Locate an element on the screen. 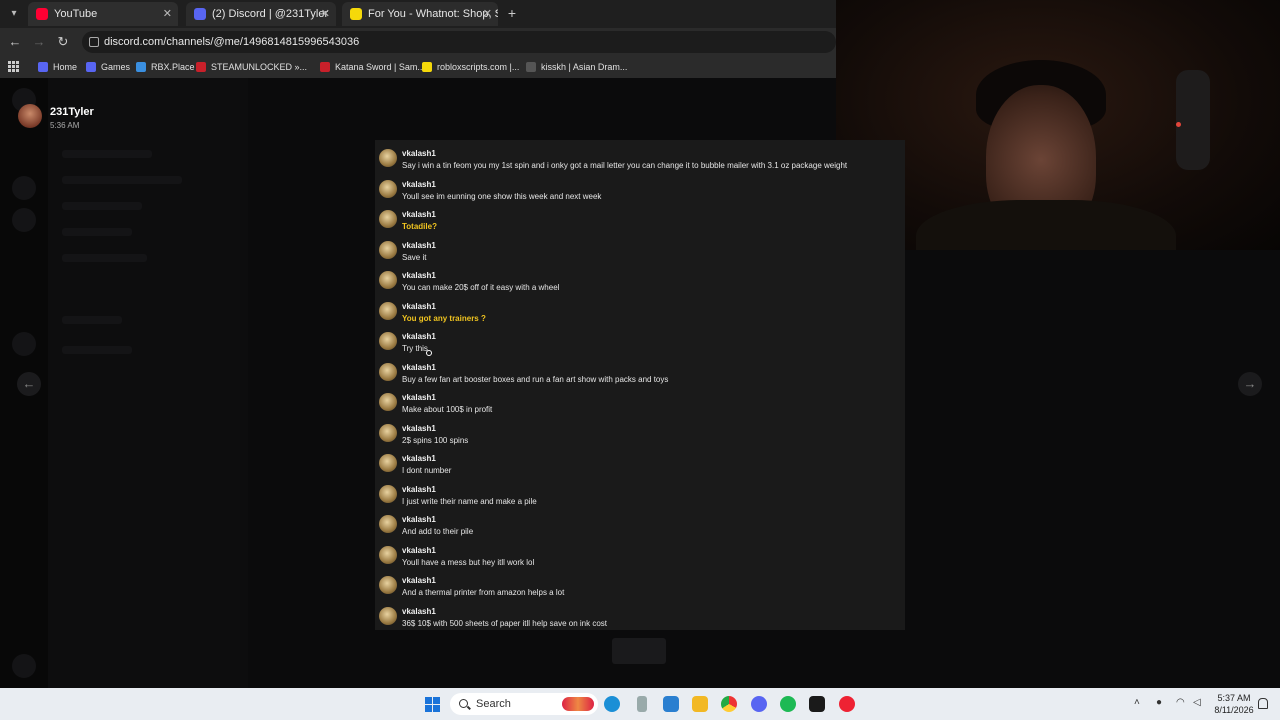  message-row: vkalash1 Try this is located at coordinates (640, 340).